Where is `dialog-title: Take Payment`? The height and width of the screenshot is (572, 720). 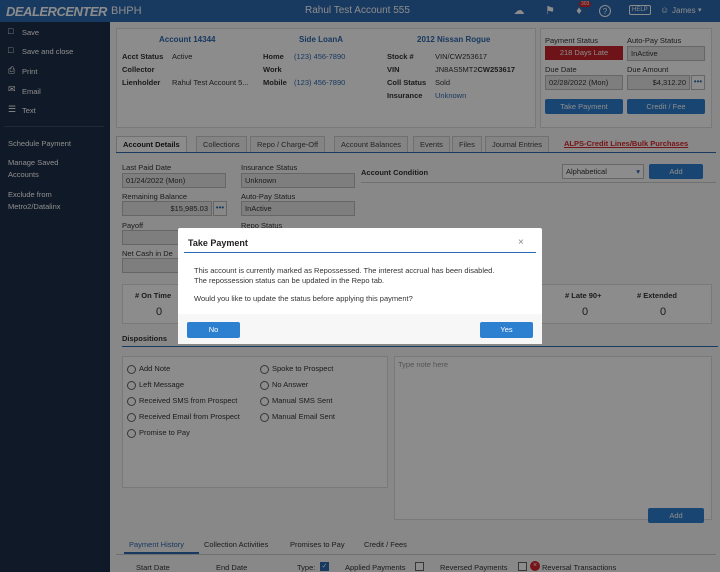
dialog-title: Take Payment is located at coordinates (218, 243).